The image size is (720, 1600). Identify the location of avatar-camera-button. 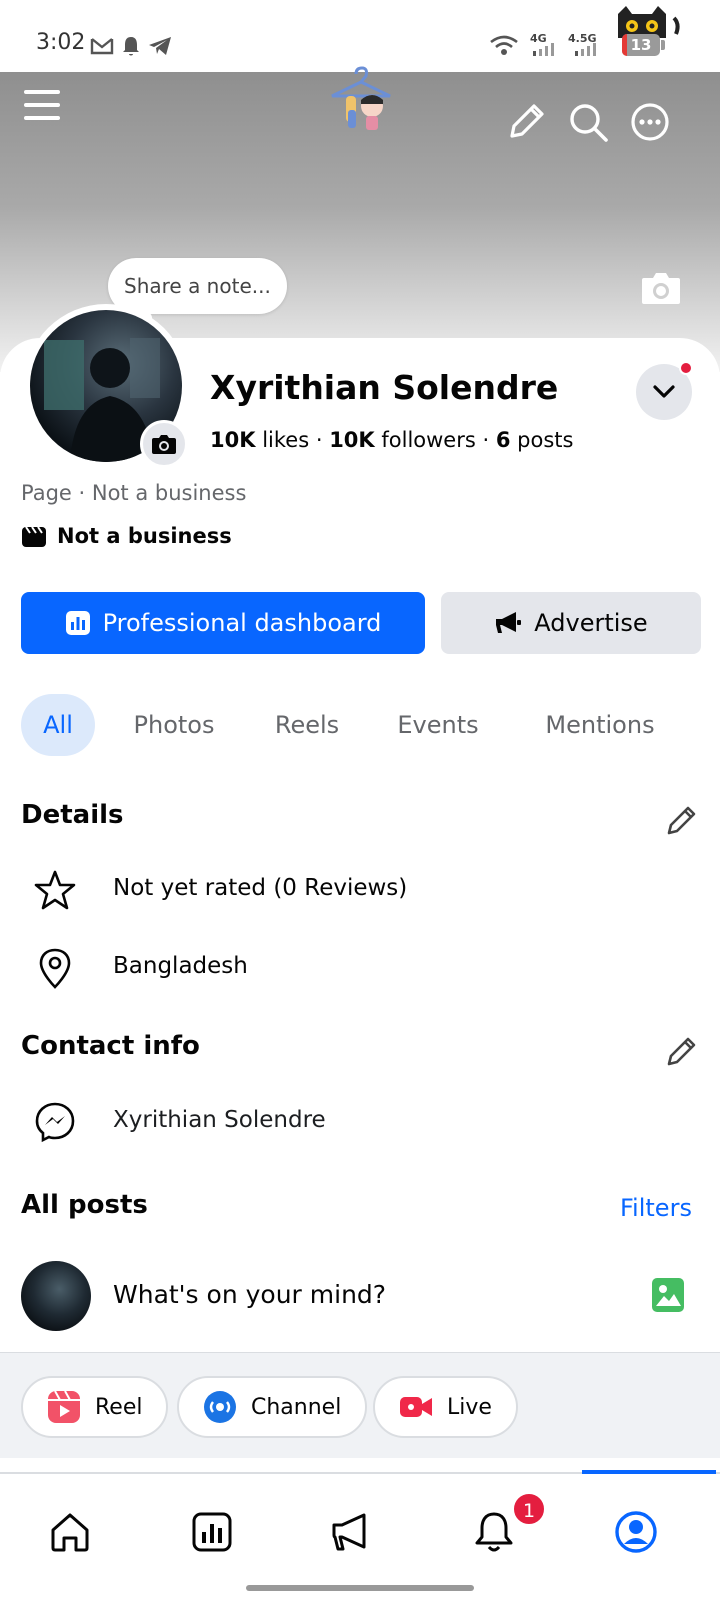
(164, 444).